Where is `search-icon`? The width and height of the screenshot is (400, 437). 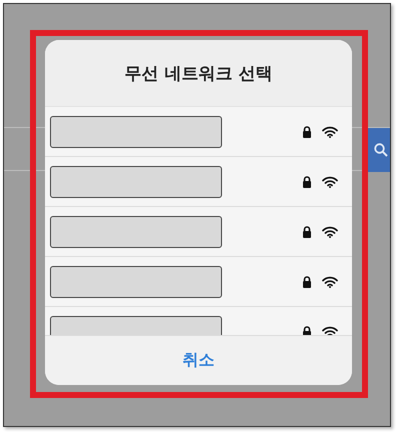
search-icon is located at coordinates (381, 150).